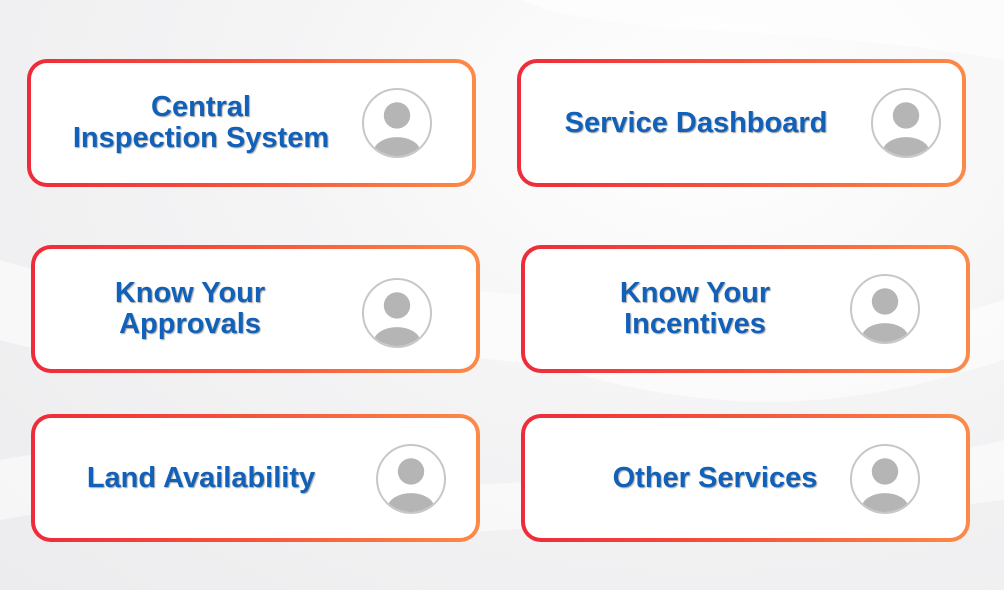 Image resolution: width=1004 pixels, height=590 pixels. I want to click on card-label: Land Availability, so click(201, 477).